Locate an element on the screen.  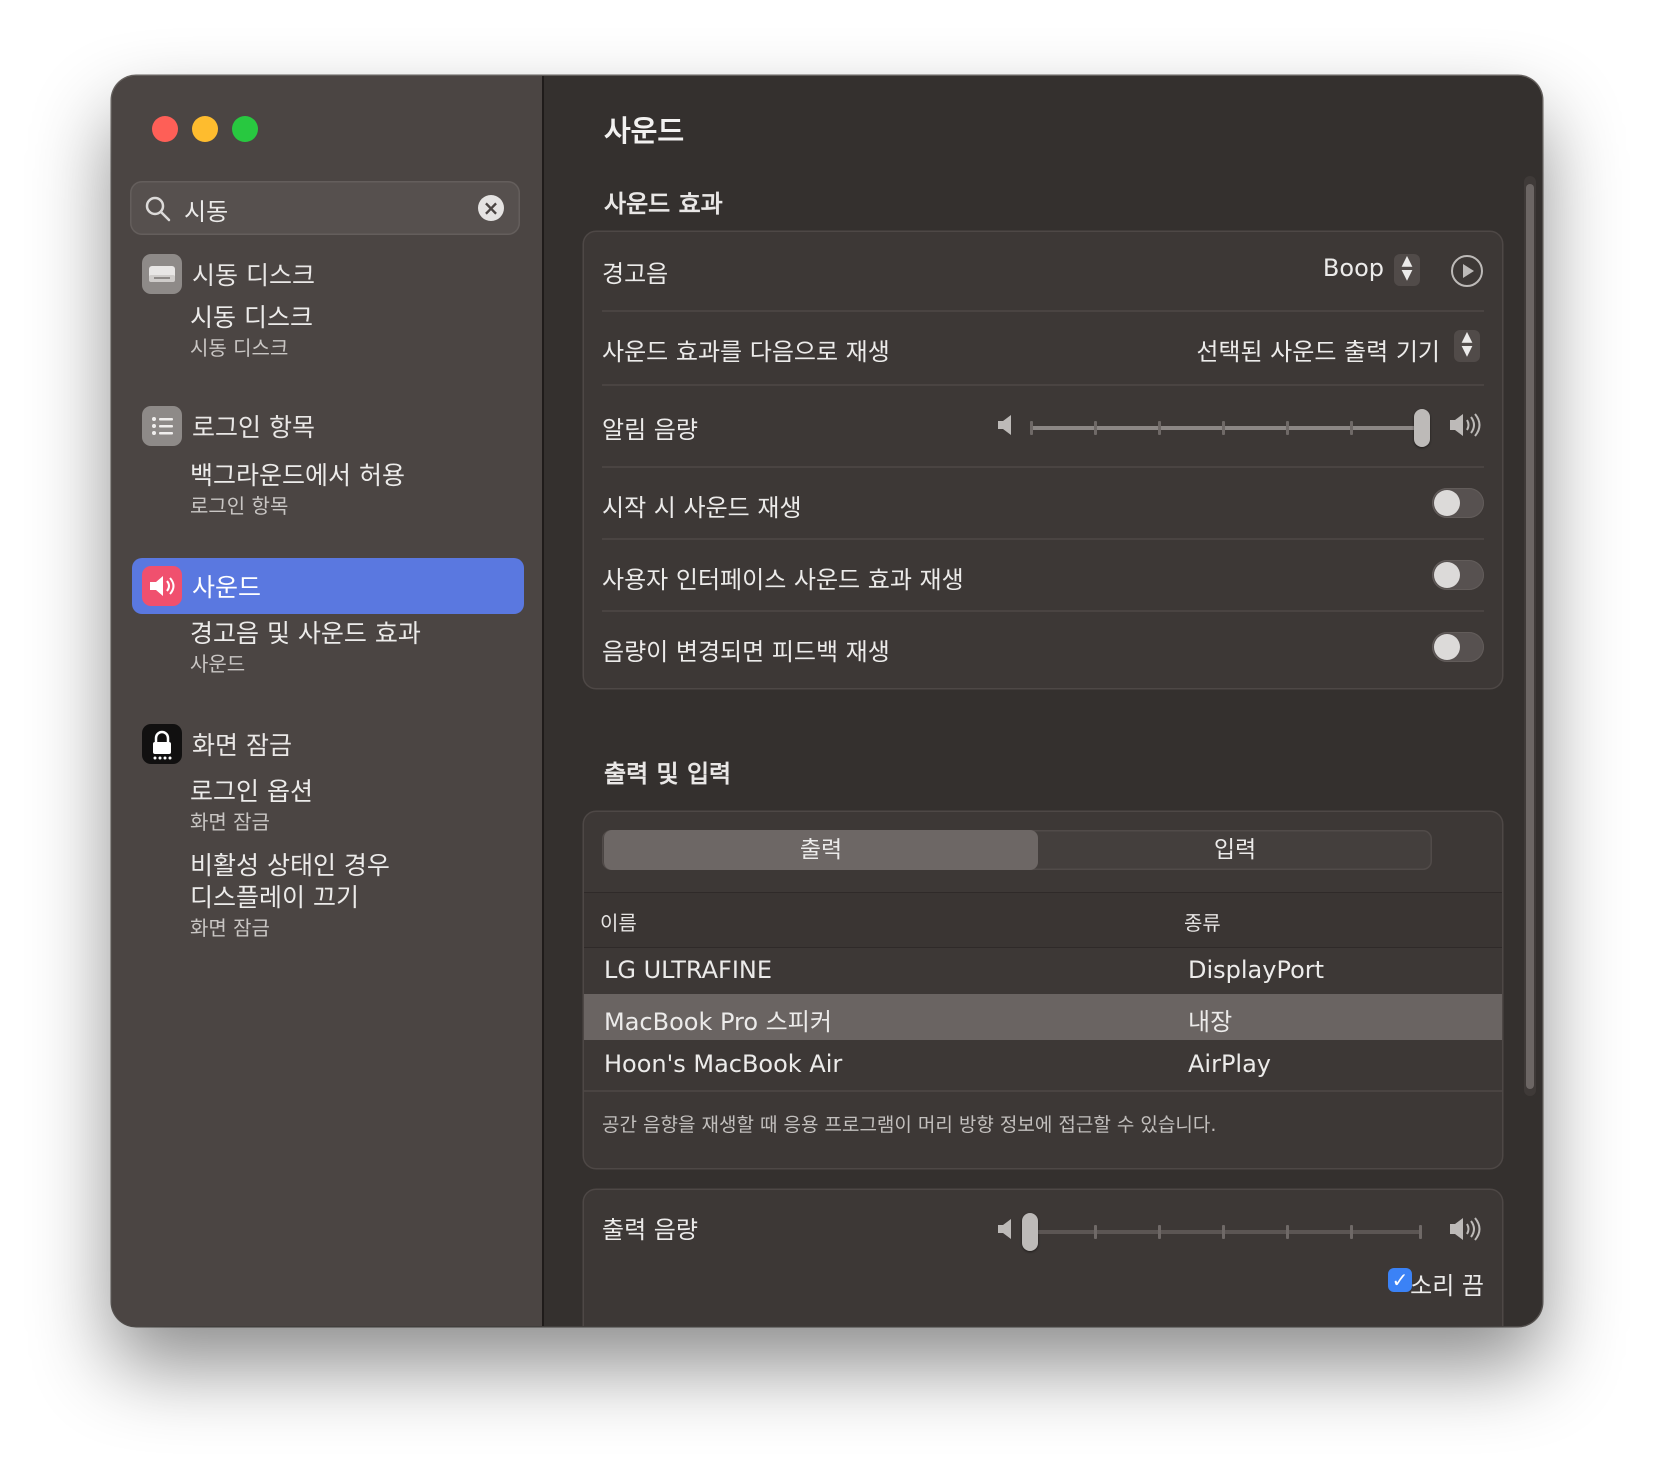
output-volume-slider is located at coordinates (1222, 1232).